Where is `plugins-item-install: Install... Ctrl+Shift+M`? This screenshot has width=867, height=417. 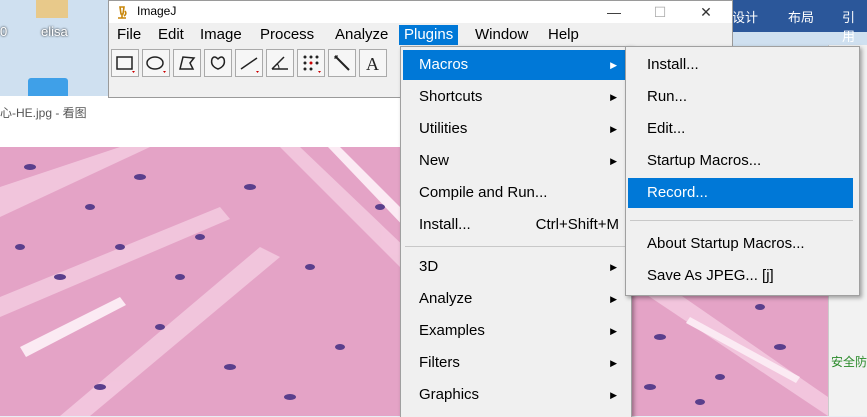
plugins-item-install: Install... Ctrl+Shift+M is located at coordinates (514, 225).